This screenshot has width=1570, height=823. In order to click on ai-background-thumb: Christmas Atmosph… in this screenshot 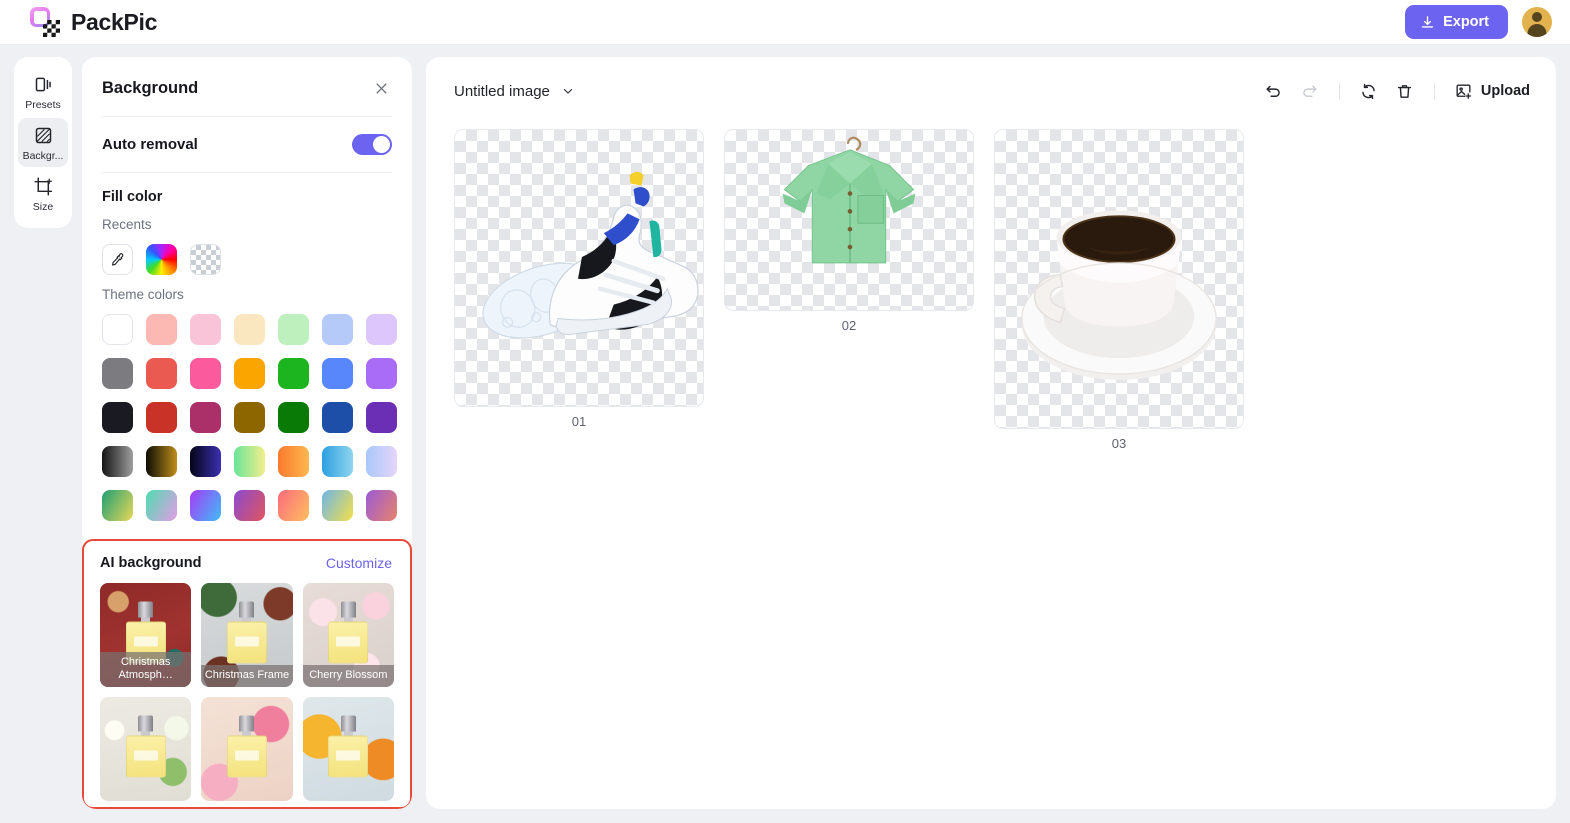, I will do `click(146, 635)`.